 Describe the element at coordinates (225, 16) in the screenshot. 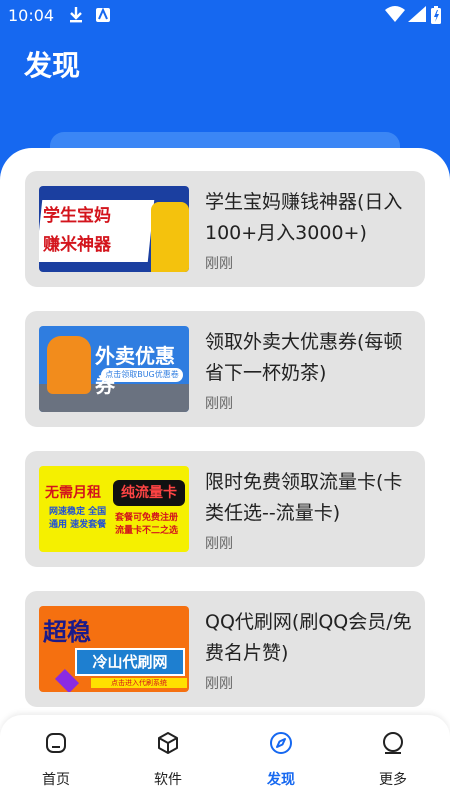

I see `status-bar: 10:04` at that location.